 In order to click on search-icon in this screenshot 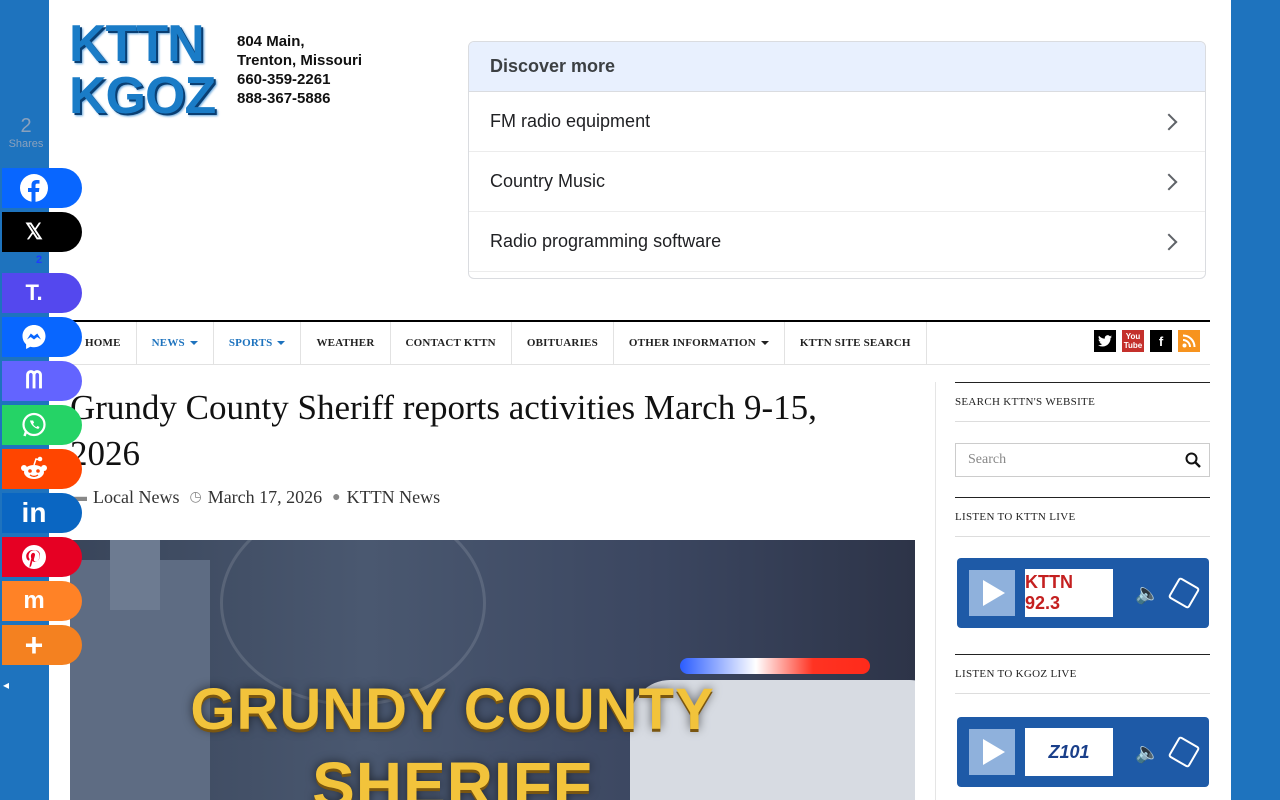, I will do `click(1193, 460)`.